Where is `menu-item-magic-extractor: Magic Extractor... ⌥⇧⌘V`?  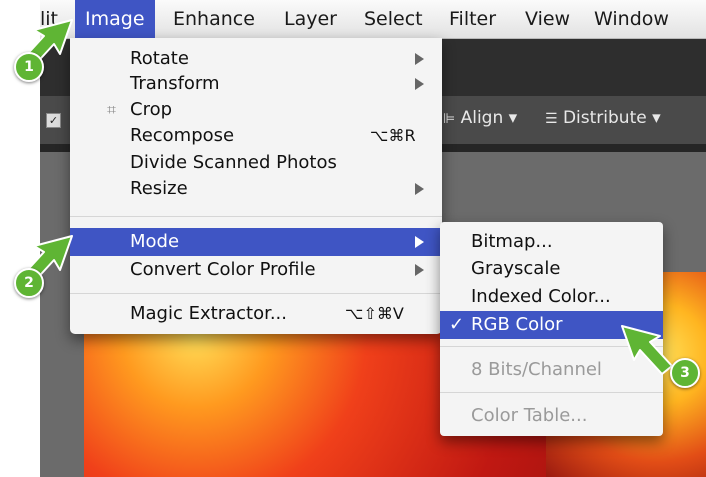 menu-item-magic-extractor: Magic Extractor... ⌥⇧⌘V is located at coordinates (256, 314).